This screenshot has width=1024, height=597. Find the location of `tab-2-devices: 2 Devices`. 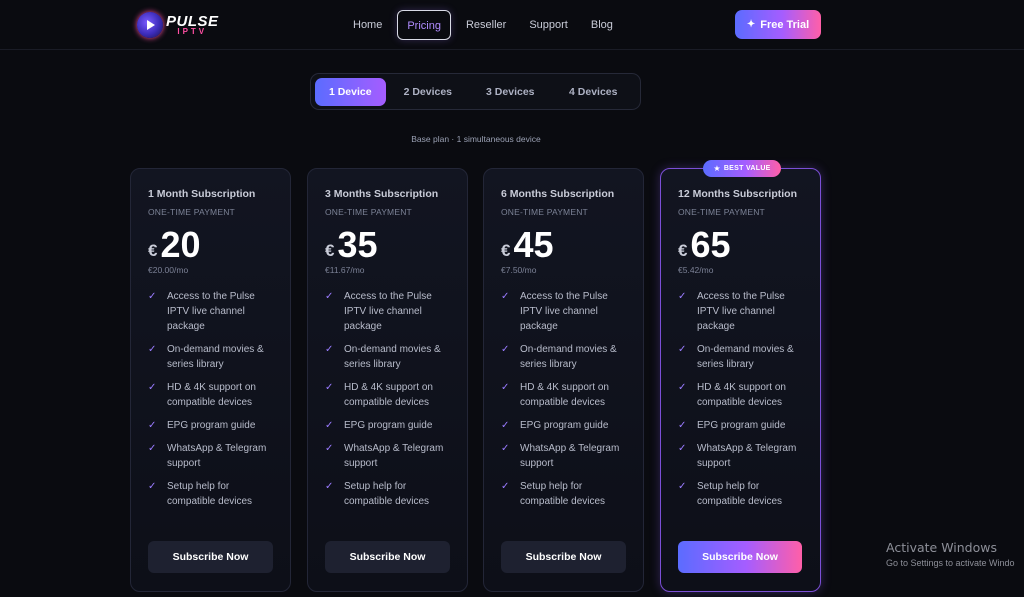

tab-2-devices: 2 Devices is located at coordinates (428, 92).